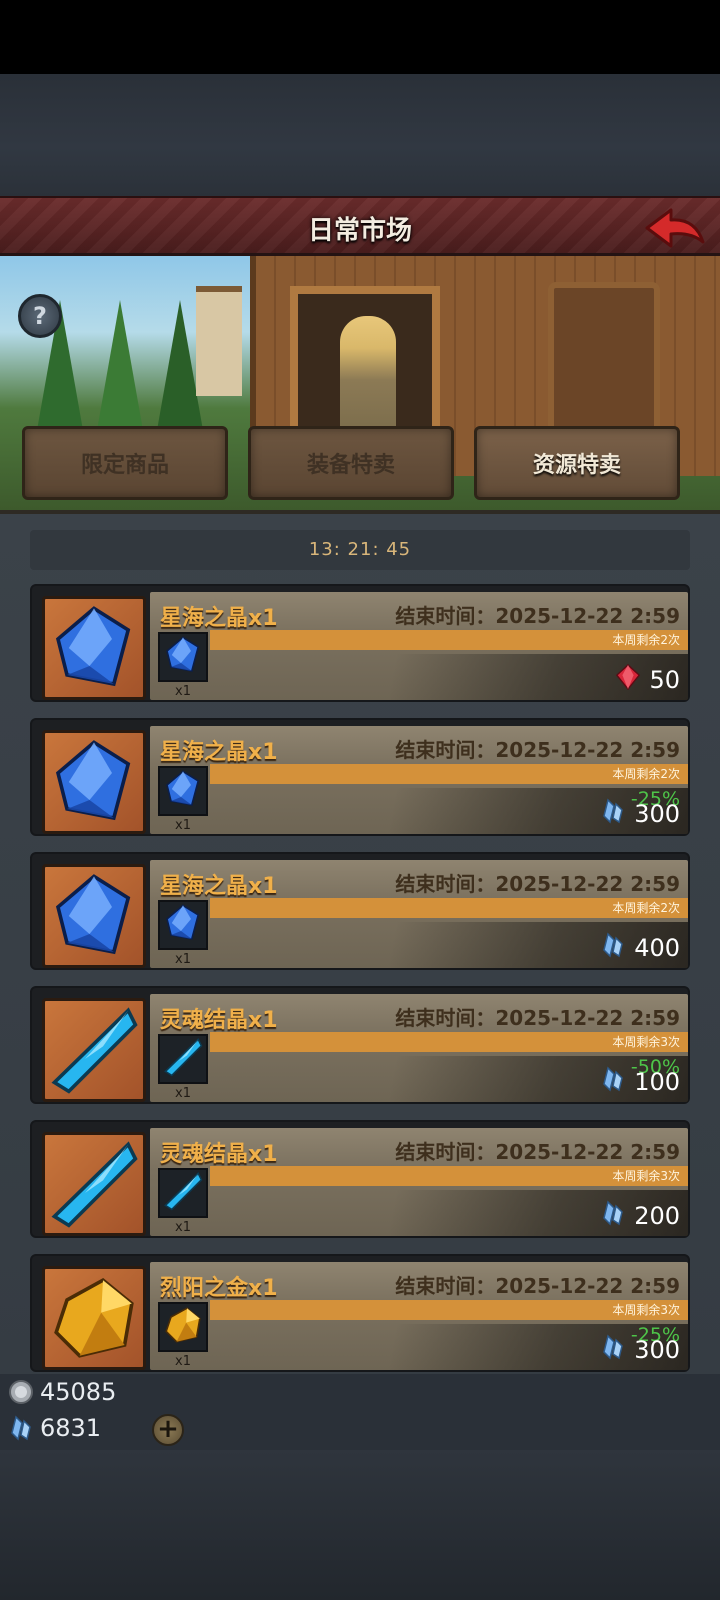 This screenshot has height=1600, width=720. Describe the element at coordinates (78, 1392) in the screenshot. I see `silver-amount: 45085` at that location.